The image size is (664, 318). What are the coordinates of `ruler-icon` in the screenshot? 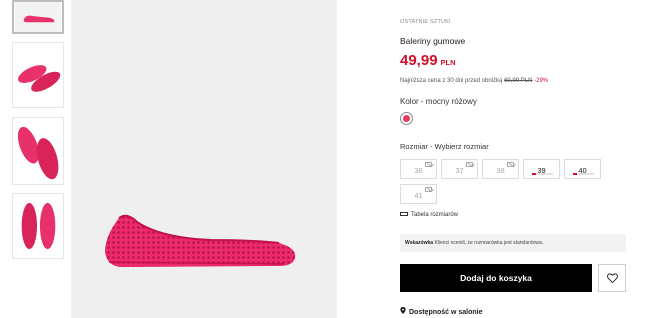 It's located at (404, 214).